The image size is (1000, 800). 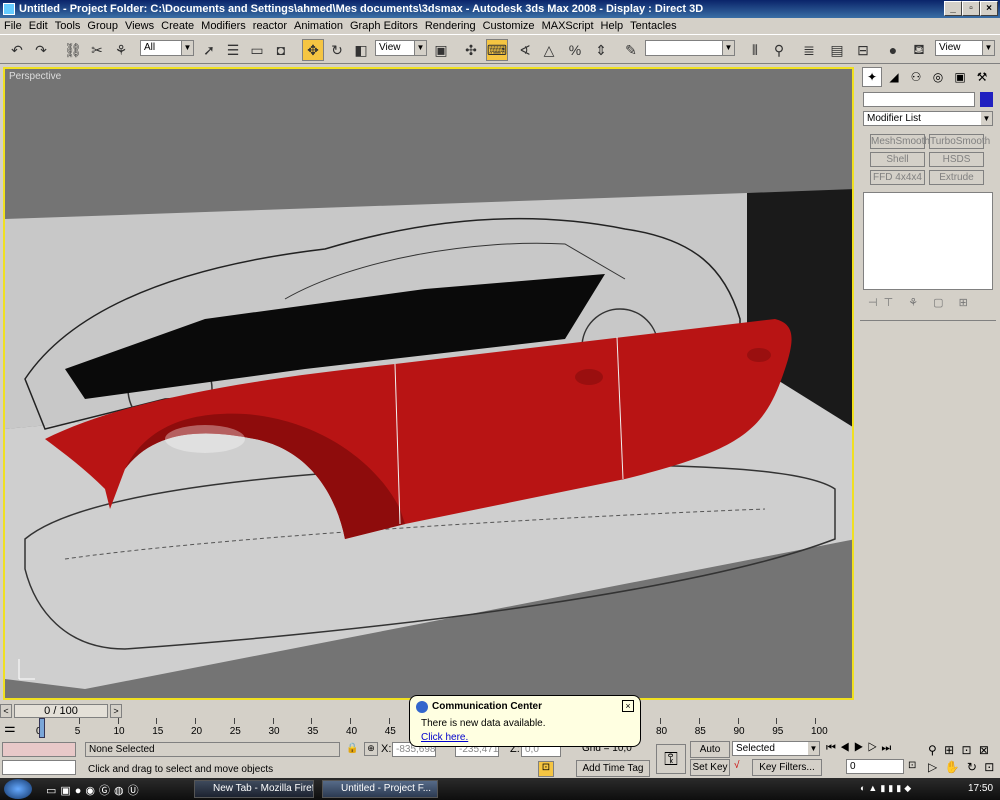 What do you see at coordinates (142, 26) in the screenshot?
I see `menu-views: Views` at bounding box center [142, 26].